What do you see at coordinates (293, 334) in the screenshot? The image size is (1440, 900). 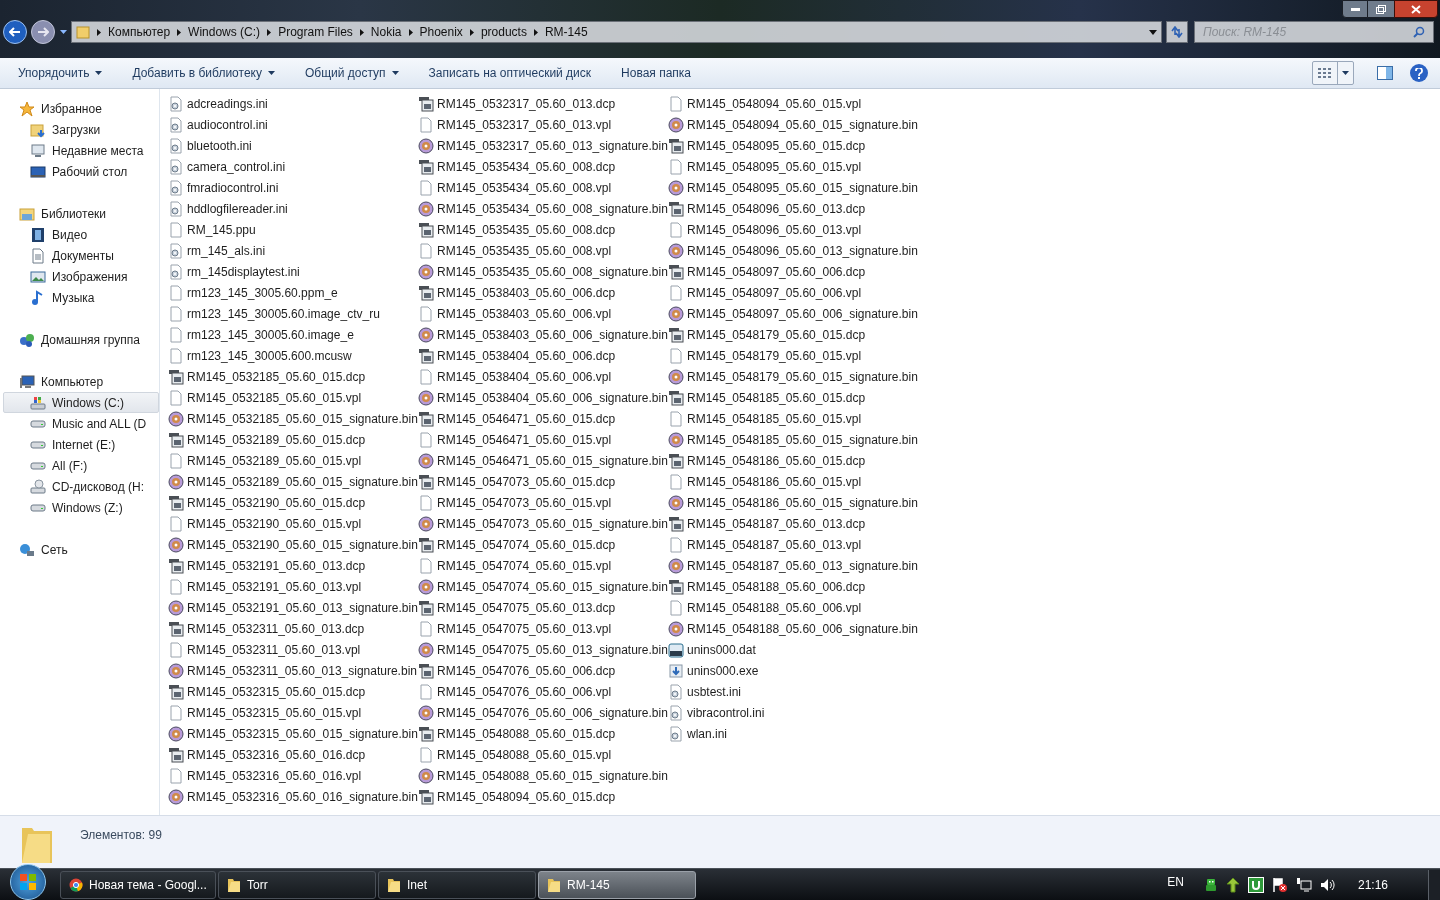 I see `file-item: rm123_145_30005.60.image_e` at bounding box center [293, 334].